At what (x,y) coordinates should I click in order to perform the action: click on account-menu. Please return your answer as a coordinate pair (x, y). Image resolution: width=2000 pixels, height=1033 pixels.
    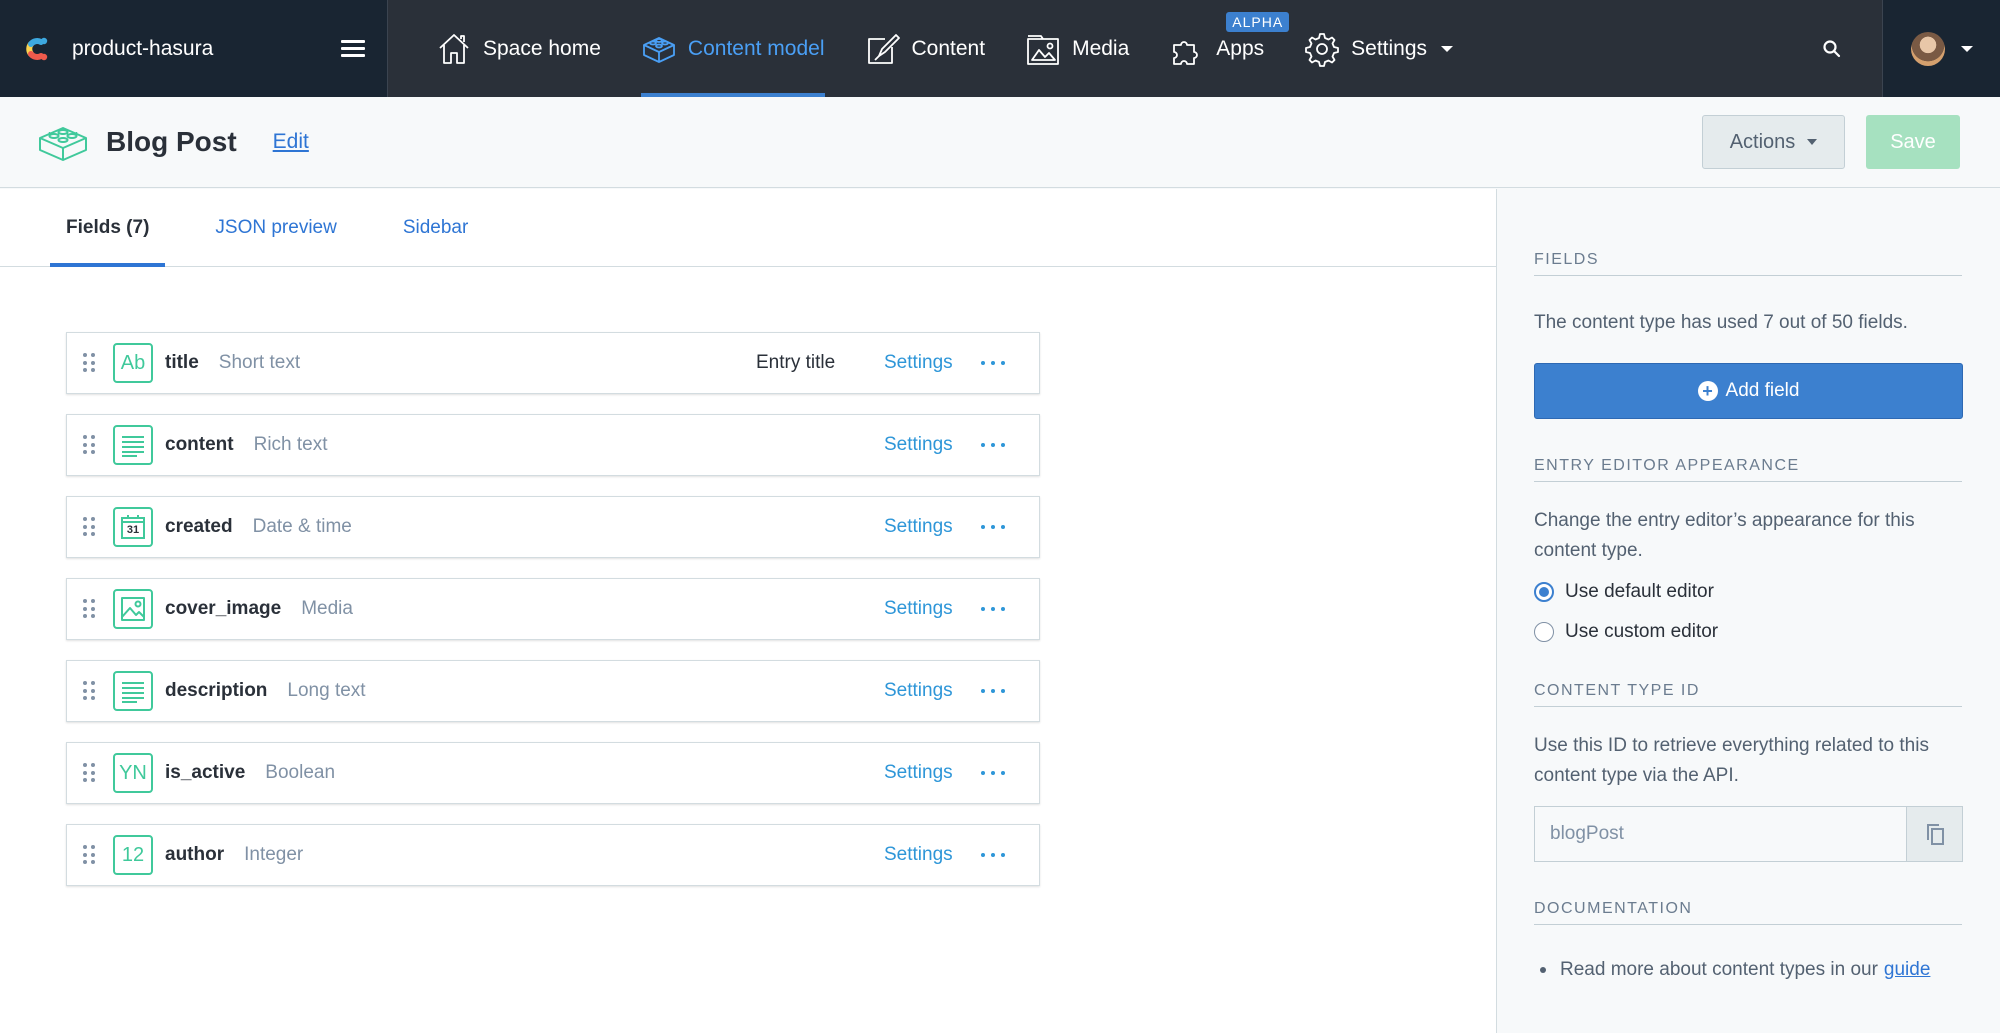
    Looking at the image, I should click on (1941, 48).